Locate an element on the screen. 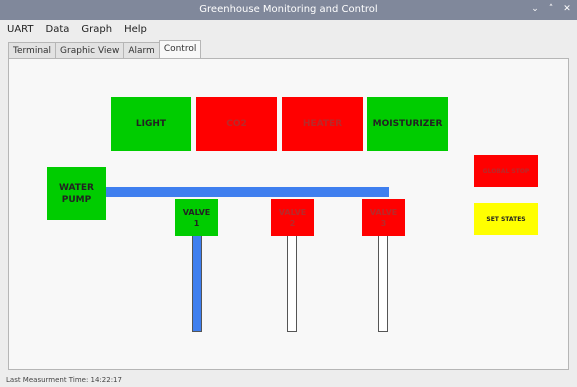  valve-3-toggle: VALVE 3 is located at coordinates (383, 217).